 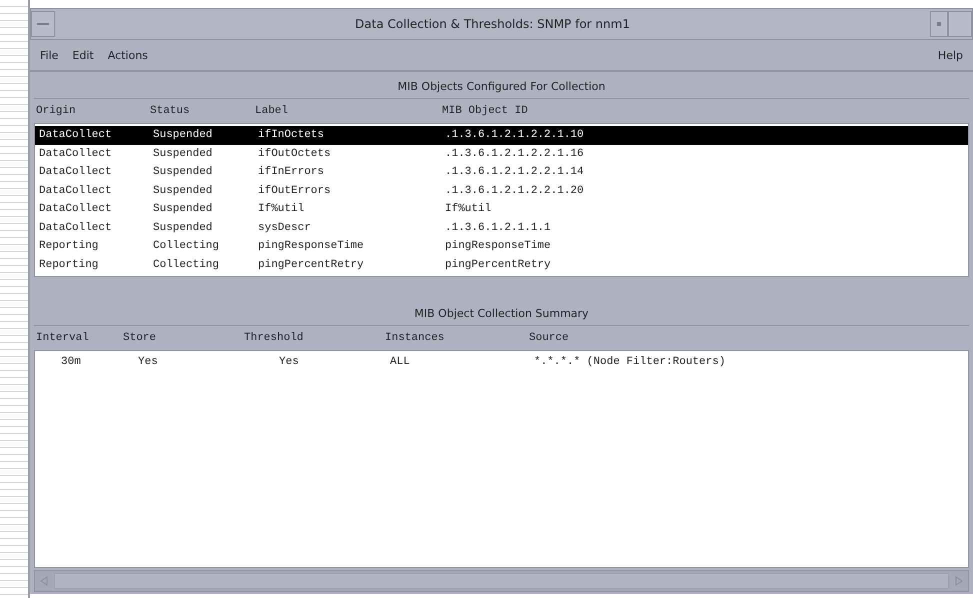 I want to click on column-header: Instances, so click(x=457, y=338).